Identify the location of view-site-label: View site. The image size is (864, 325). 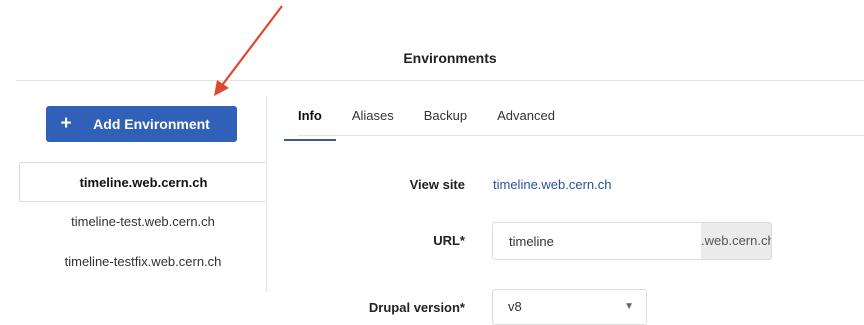
(437, 184).